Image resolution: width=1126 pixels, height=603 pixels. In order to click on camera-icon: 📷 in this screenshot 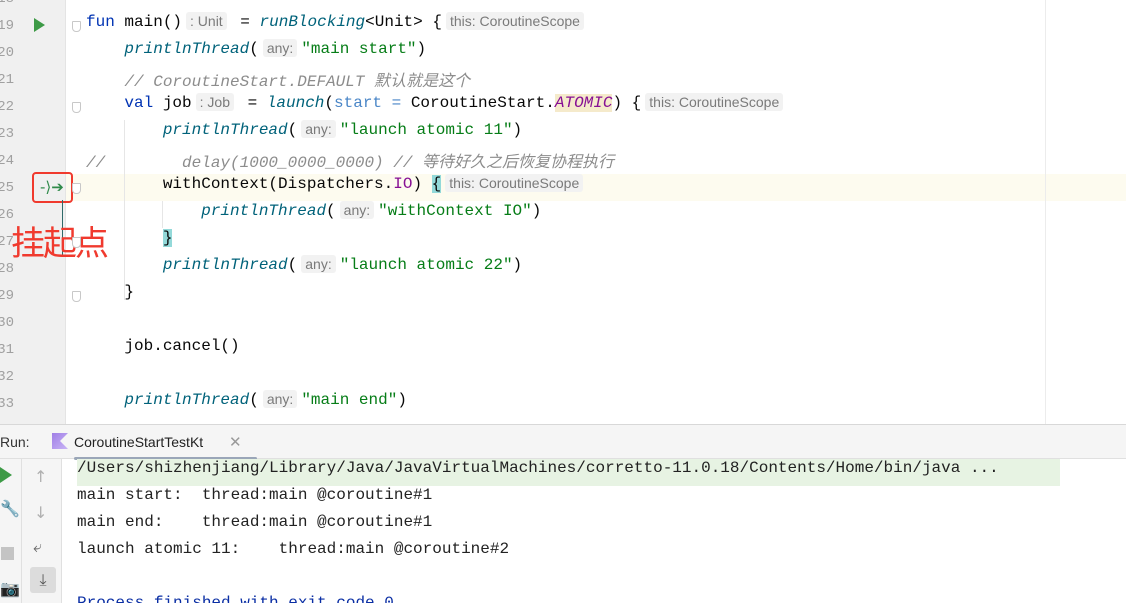, I will do `click(10, 588)`.